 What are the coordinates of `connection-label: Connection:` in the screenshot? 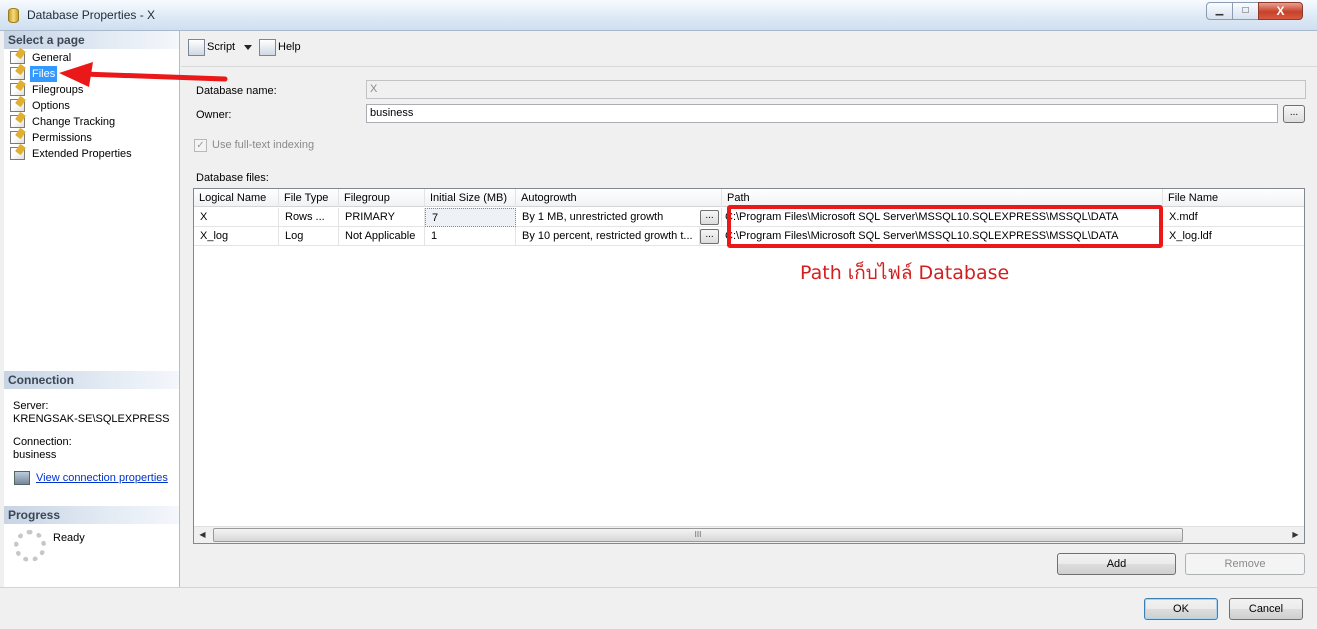 It's located at (42, 442).